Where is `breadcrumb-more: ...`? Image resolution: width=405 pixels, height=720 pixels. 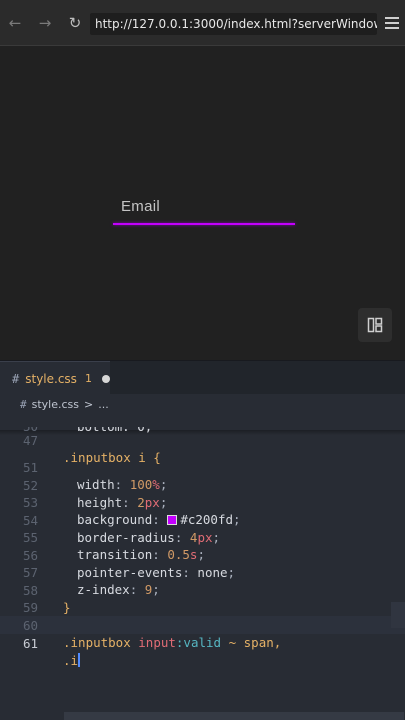
breadcrumb-more: ... is located at coordinates (103, 404).